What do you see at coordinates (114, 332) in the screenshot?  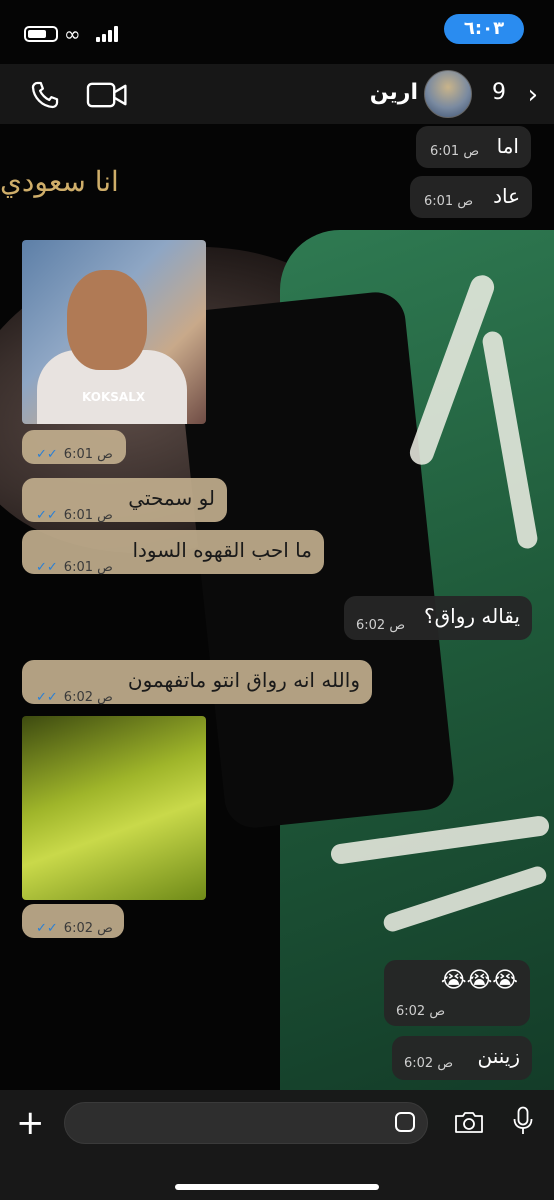 I see `image-message: KOKSALX` at bounding box center [114, 332].